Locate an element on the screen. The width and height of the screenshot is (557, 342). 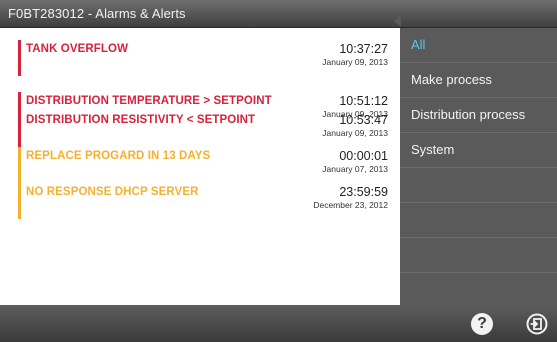
alarm-time: 10:53:47 is located at coordinates (363, 120).